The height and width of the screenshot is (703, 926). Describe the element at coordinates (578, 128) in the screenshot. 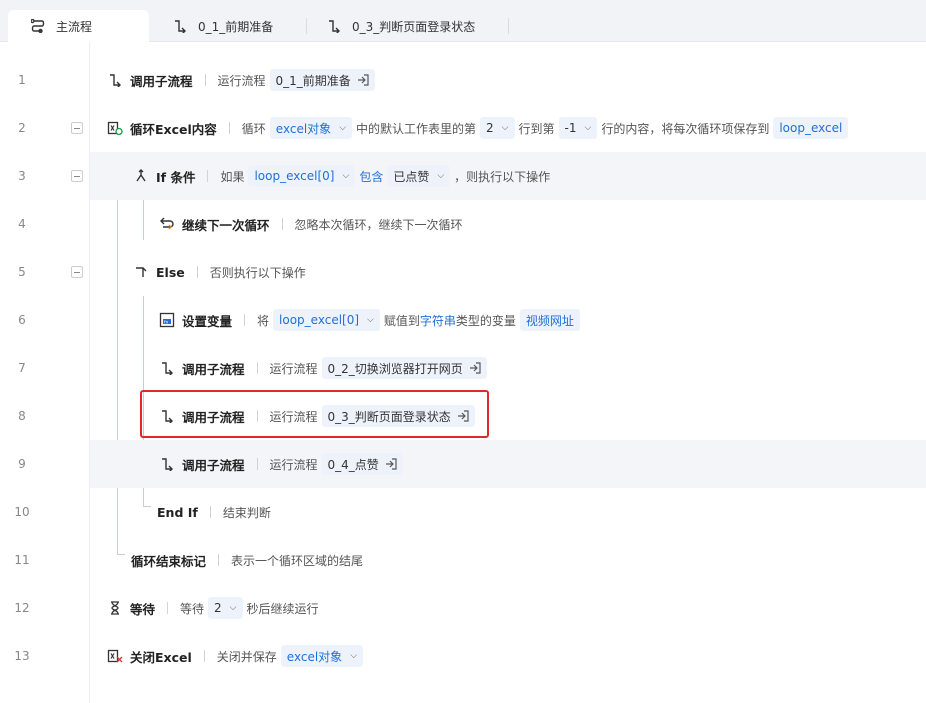

I see `end-row-select: -1 ⌵` at that location.